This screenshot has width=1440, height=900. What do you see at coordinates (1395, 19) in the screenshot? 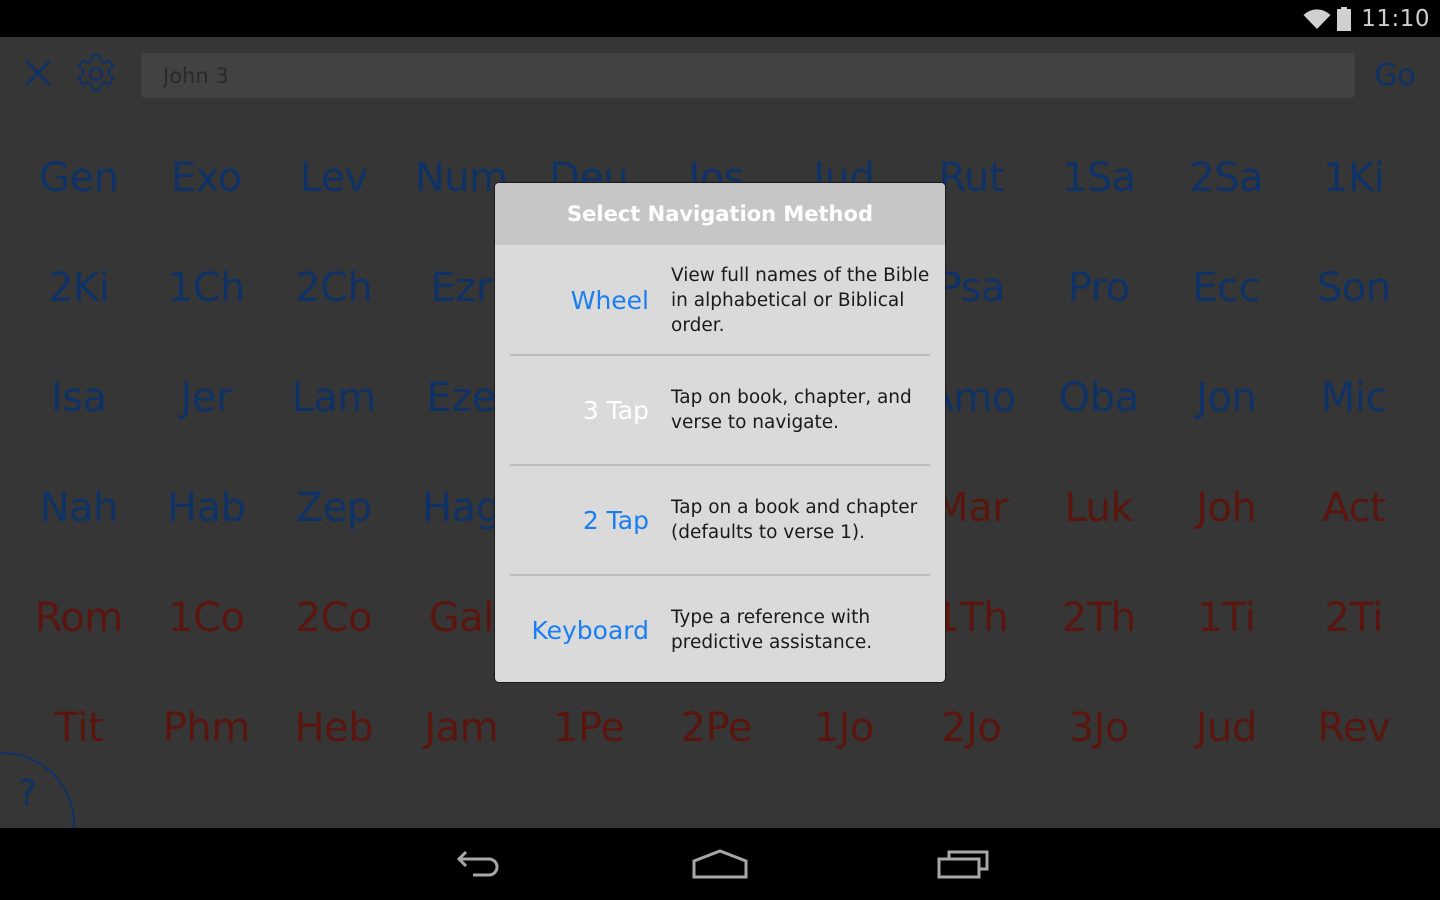
I see `status-time: 11:10` at bounding box center [1395, 19].